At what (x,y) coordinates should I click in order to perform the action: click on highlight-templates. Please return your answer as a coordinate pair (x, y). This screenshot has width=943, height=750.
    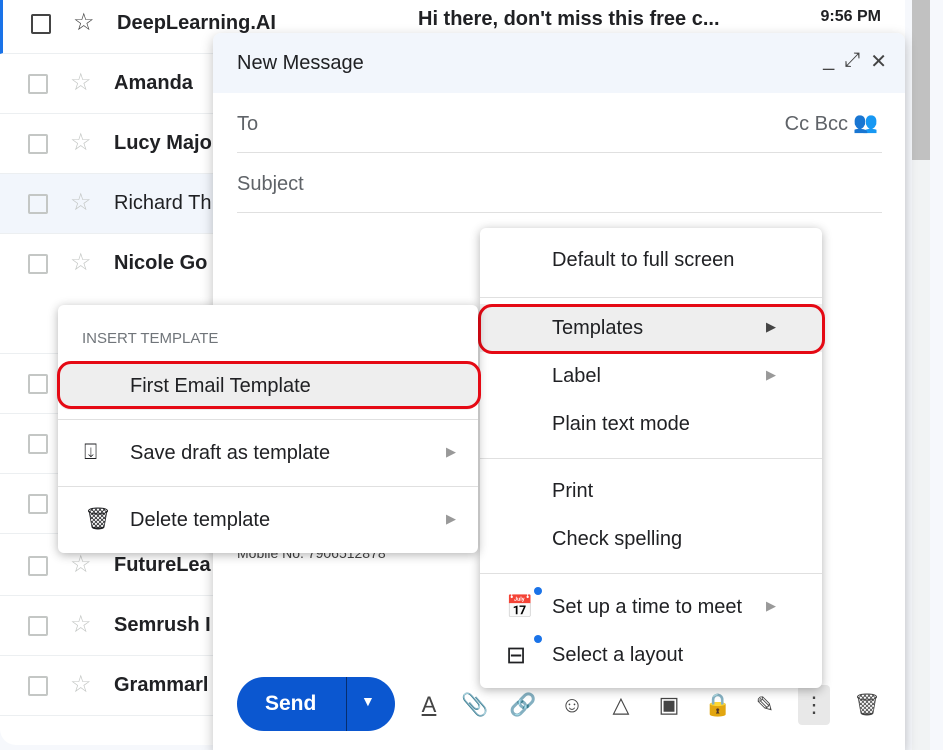
    Looking at the image, I should click on (651, 329).